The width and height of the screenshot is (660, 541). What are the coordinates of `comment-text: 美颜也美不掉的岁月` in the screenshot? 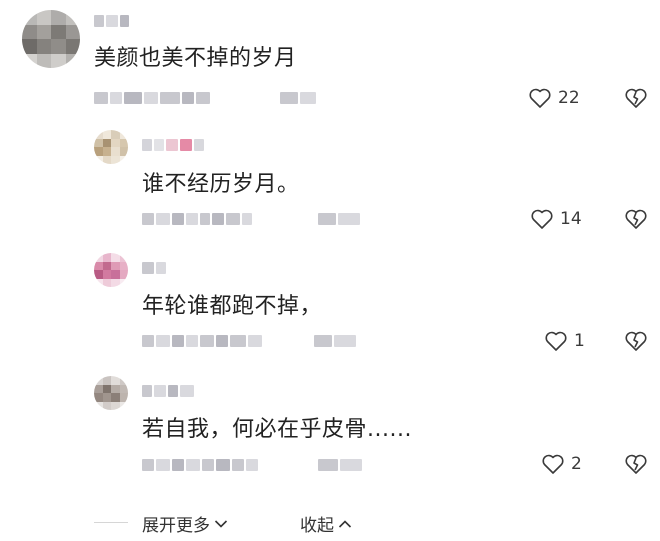 It's located at (195, 58).